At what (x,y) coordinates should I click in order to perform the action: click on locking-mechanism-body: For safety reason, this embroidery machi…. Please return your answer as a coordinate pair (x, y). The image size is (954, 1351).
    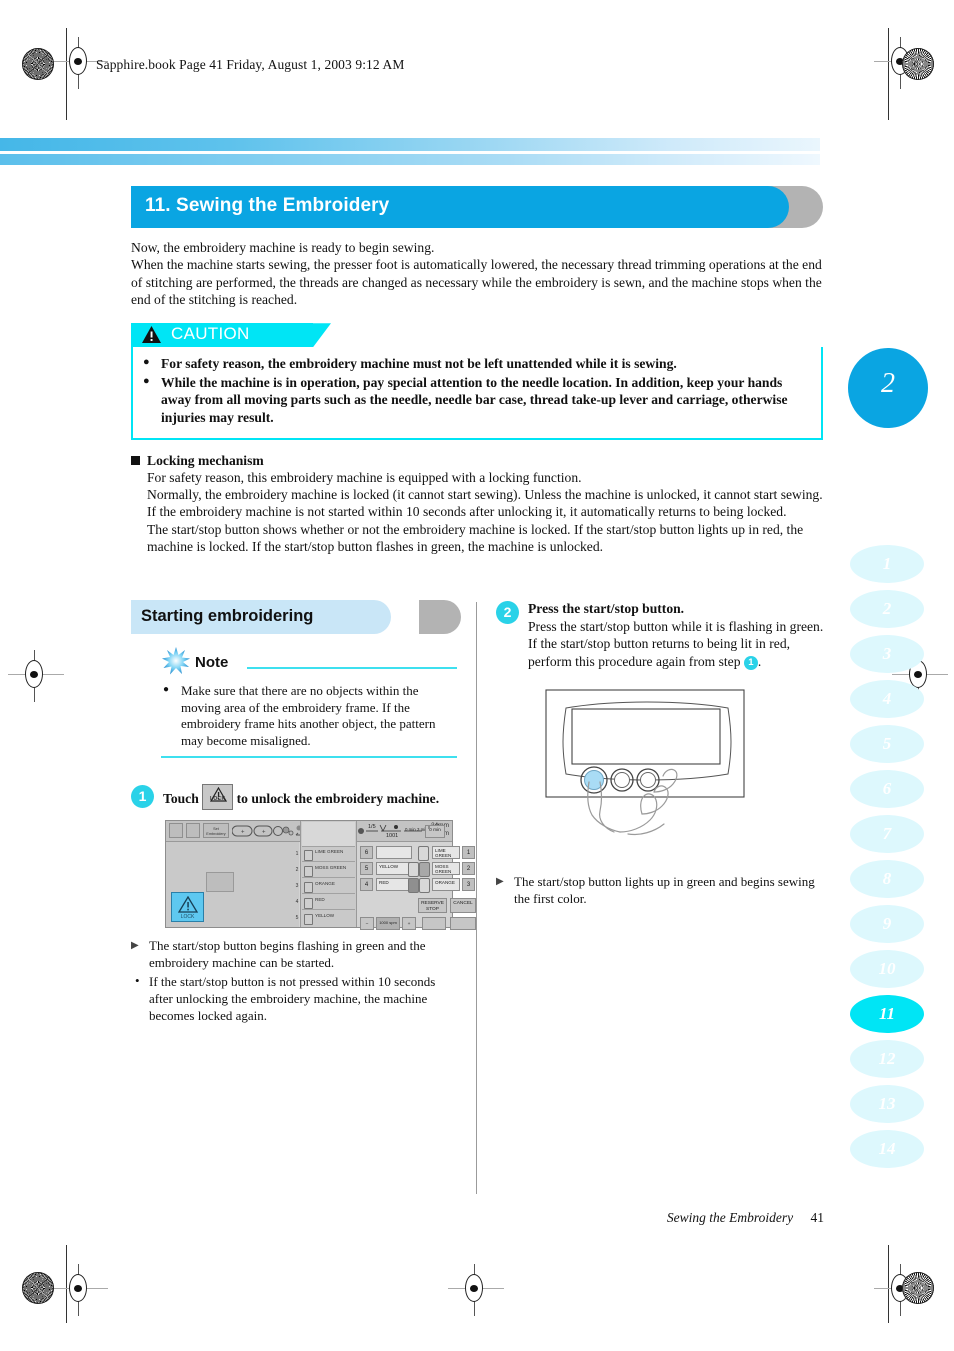
    Looking at the image, I should click on (485, 512).